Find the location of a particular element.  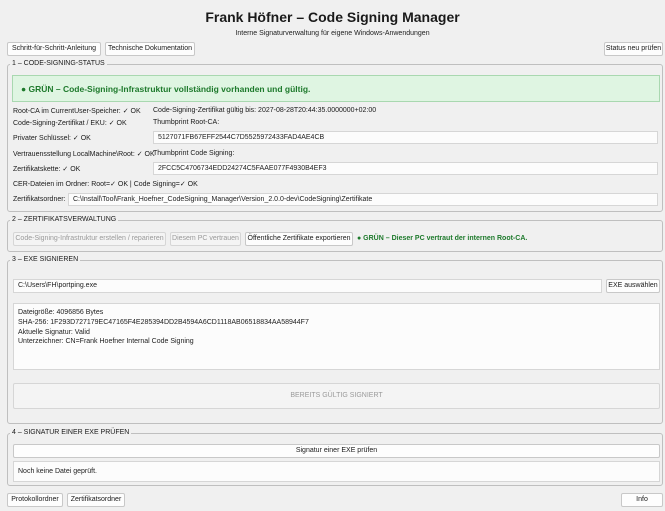

thumbprint-cs-field: 2FCC5C4706734EDD24274C5FAAE077F4930B4EF3 is located at coordinates (405, 168).